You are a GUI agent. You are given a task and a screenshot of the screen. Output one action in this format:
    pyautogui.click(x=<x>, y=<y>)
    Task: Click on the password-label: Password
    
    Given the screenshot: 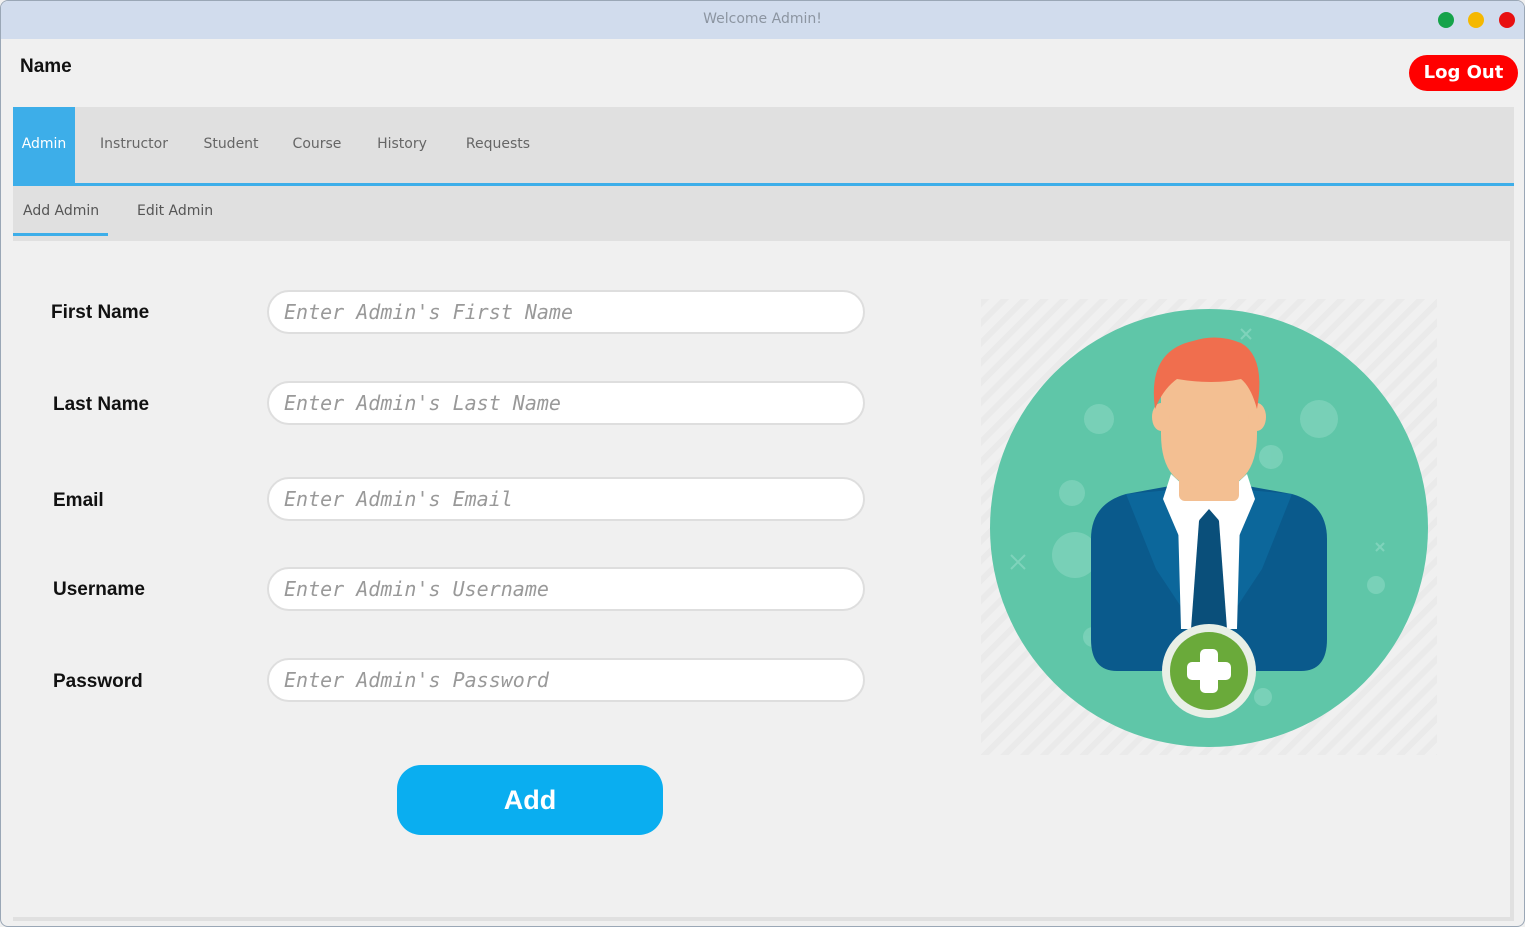 What is the action you would take?
    pyautogui.click(x=98, y=681)
    